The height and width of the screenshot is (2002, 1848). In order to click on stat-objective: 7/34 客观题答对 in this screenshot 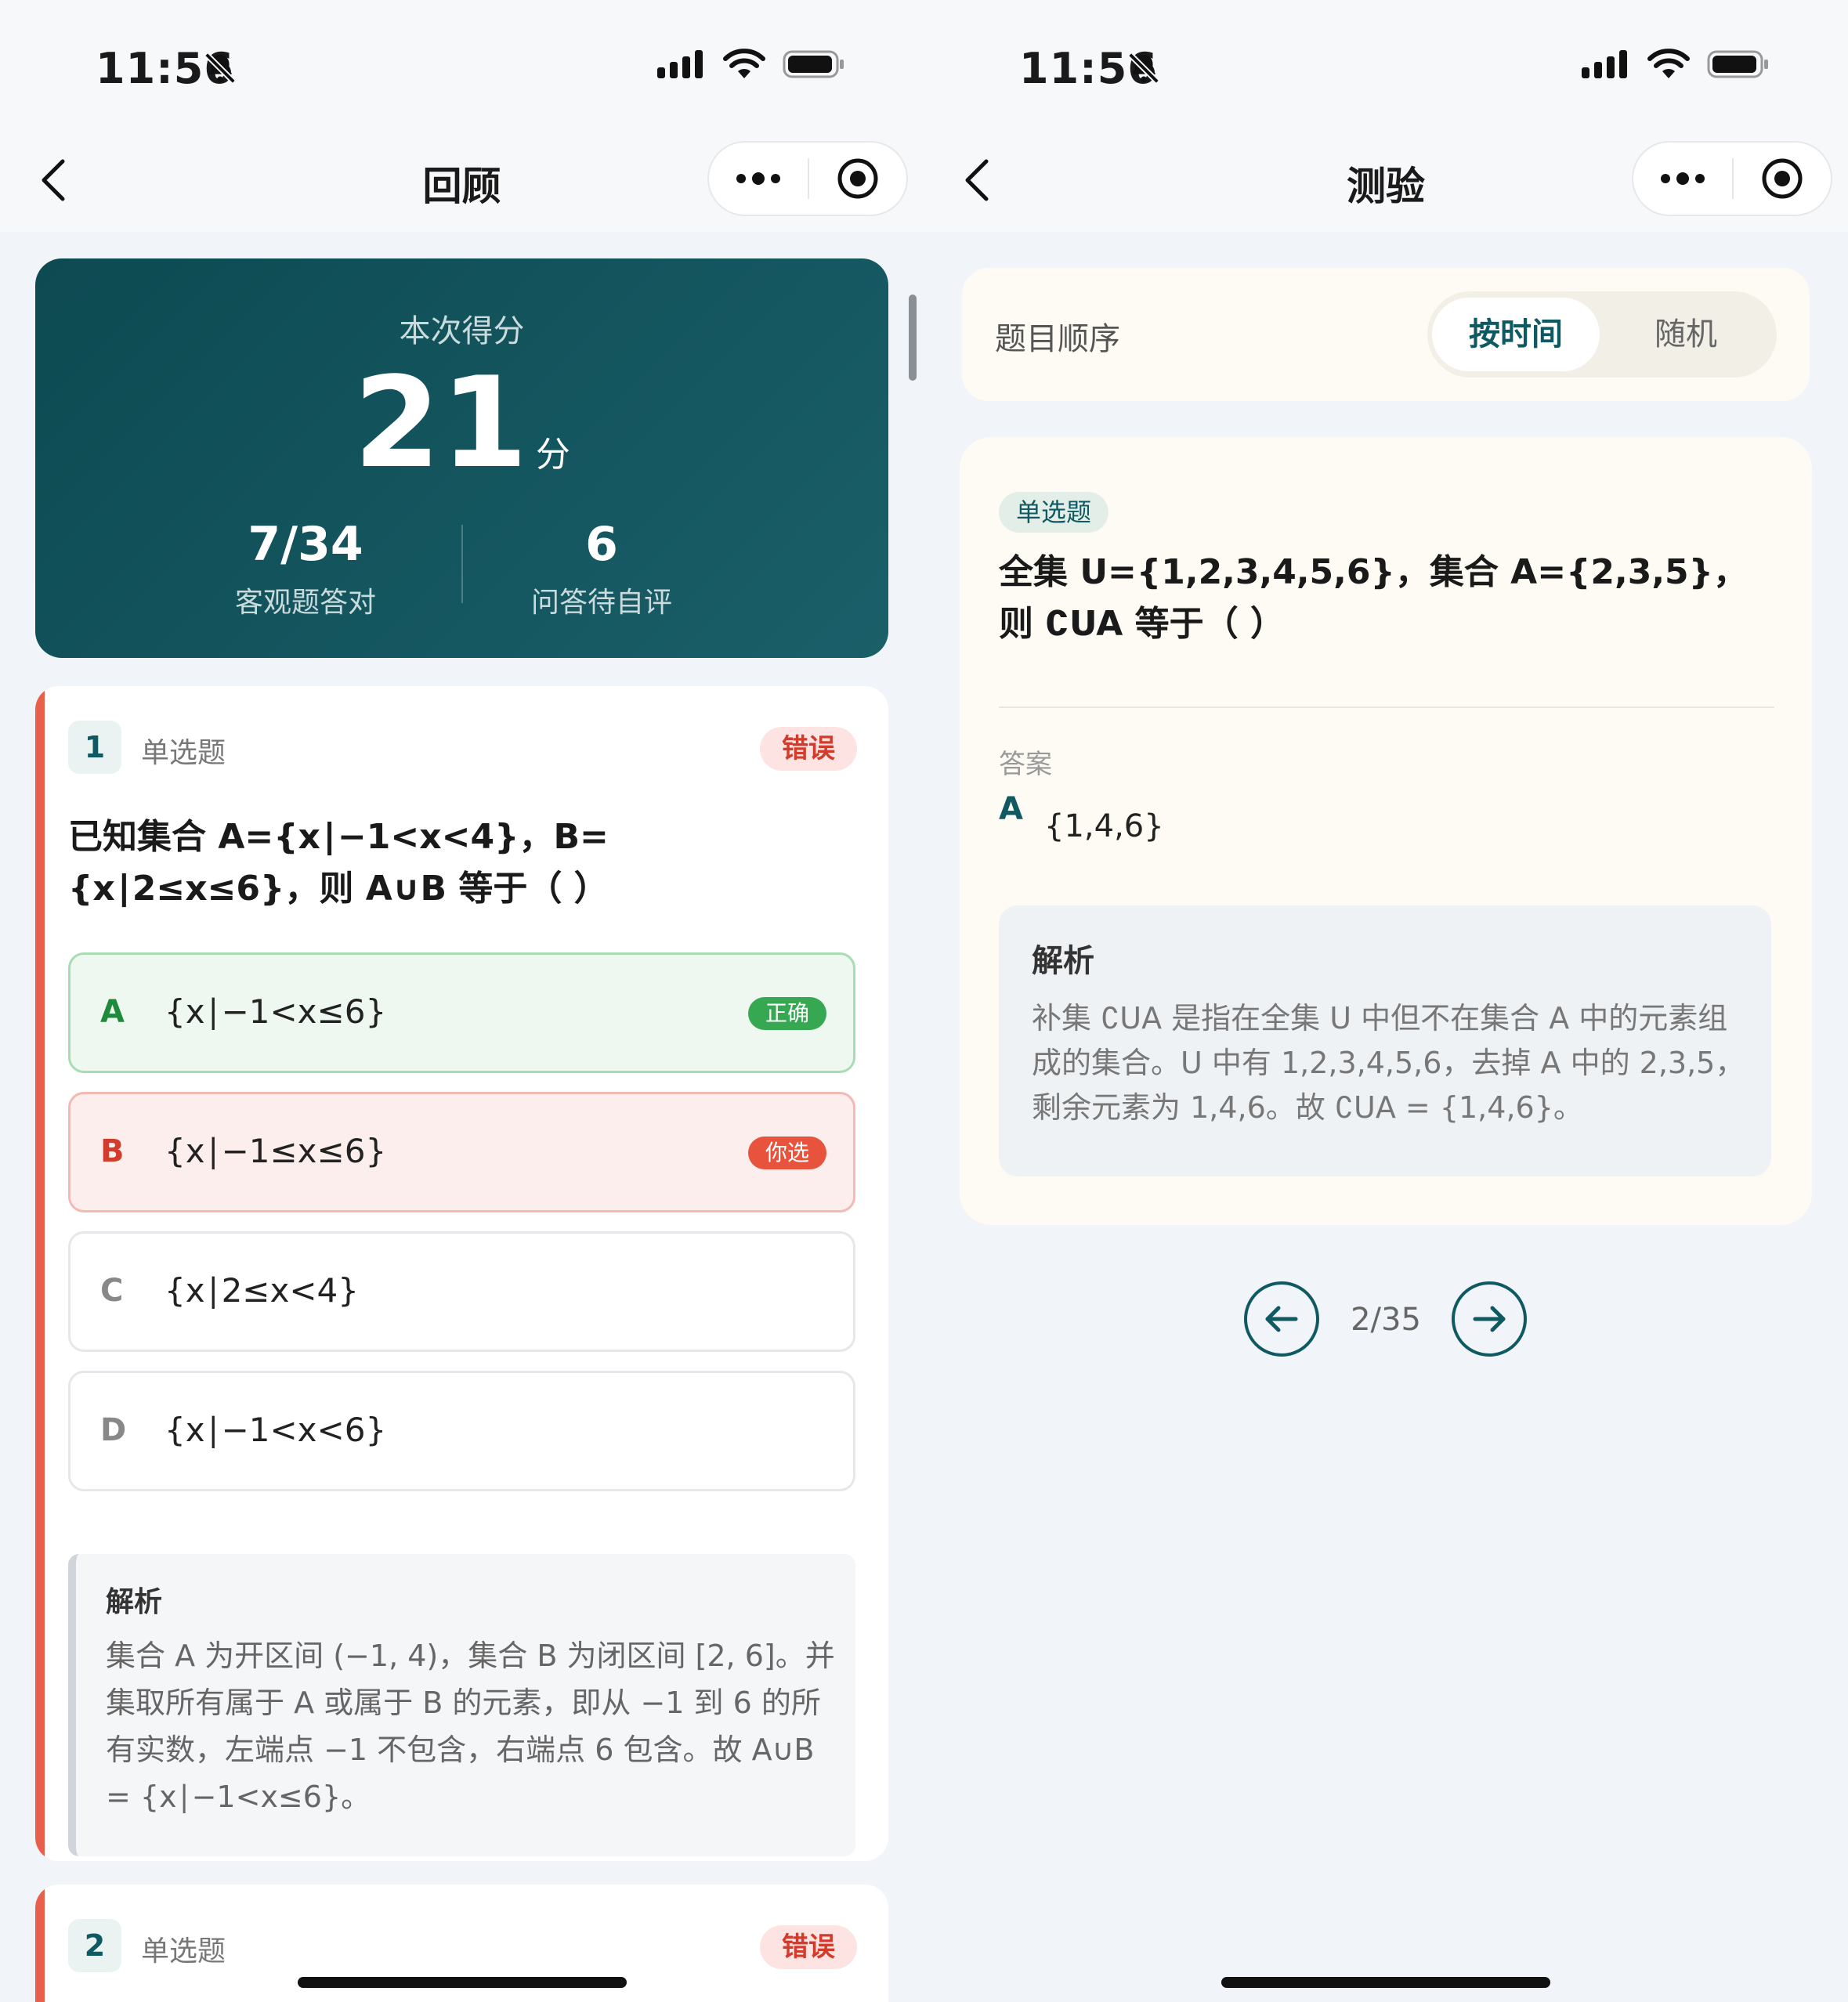, I will do `click(305, 568)`.